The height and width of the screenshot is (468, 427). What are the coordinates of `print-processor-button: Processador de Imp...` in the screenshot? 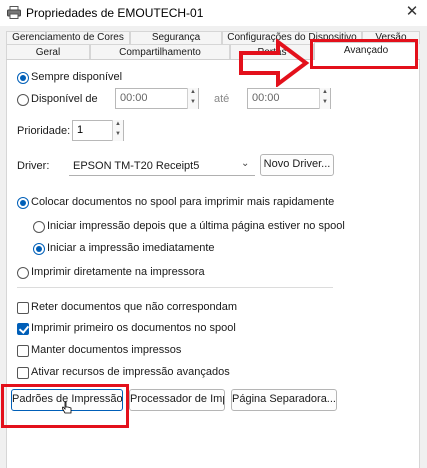 It's located at (177, 400).